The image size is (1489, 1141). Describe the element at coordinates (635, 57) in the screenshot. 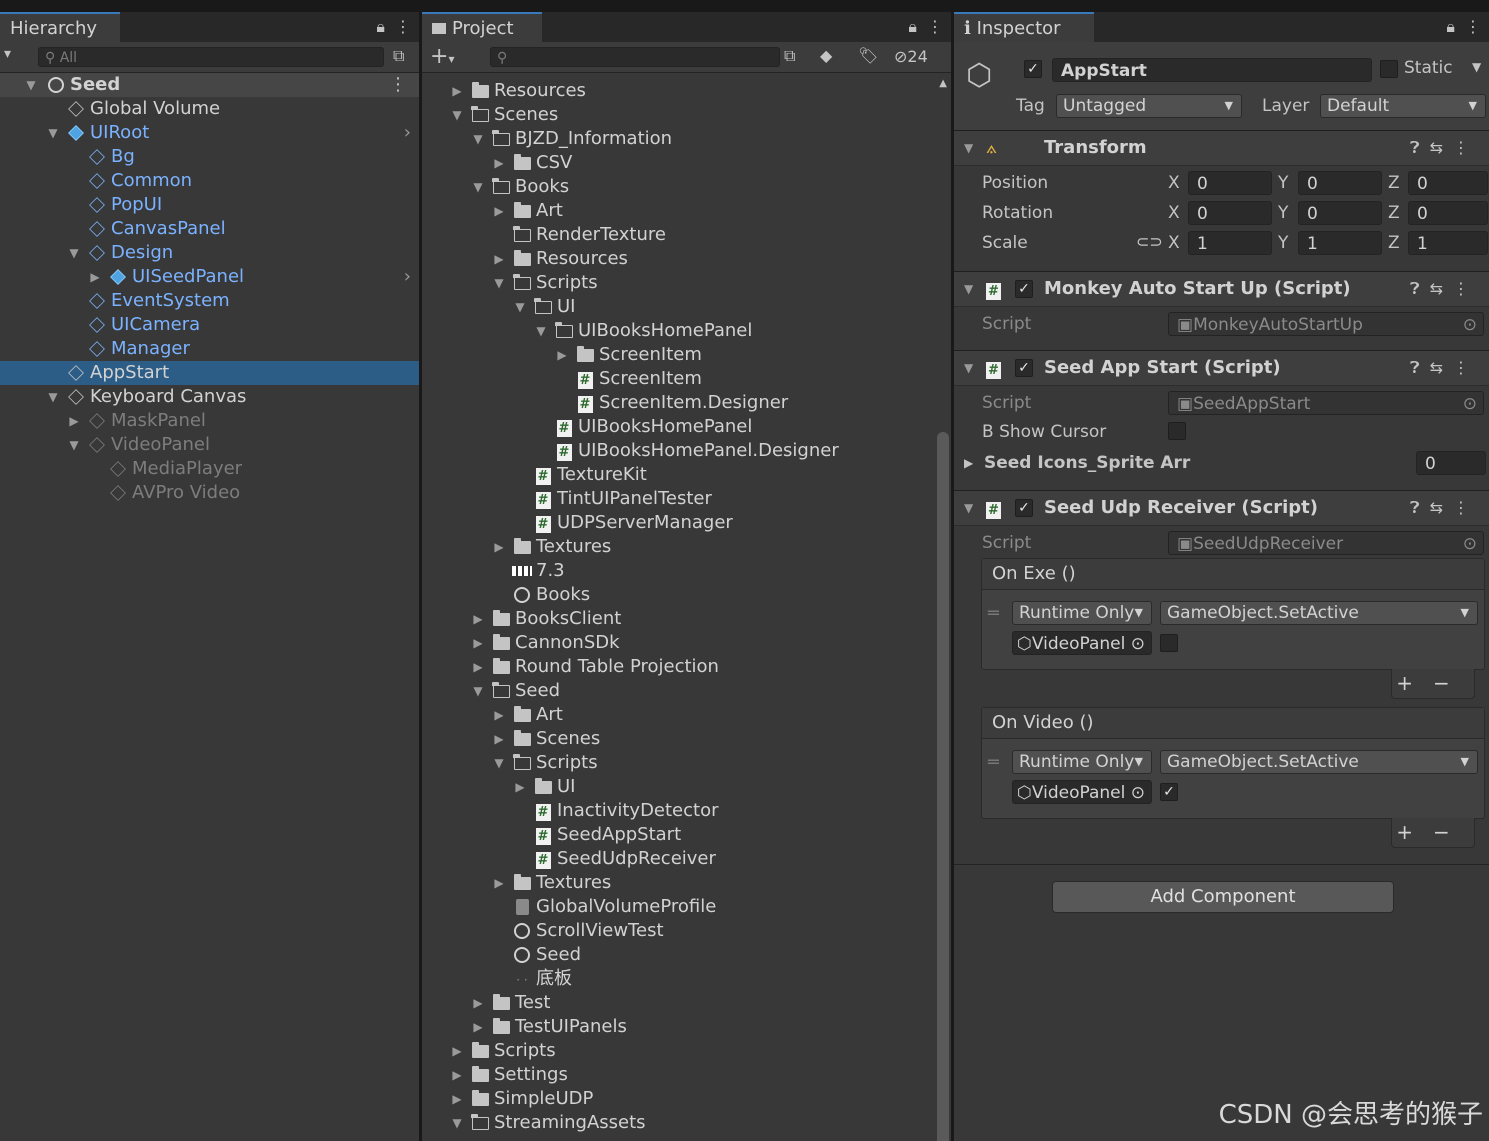

I see `project-search-input: ⚲` at that location.